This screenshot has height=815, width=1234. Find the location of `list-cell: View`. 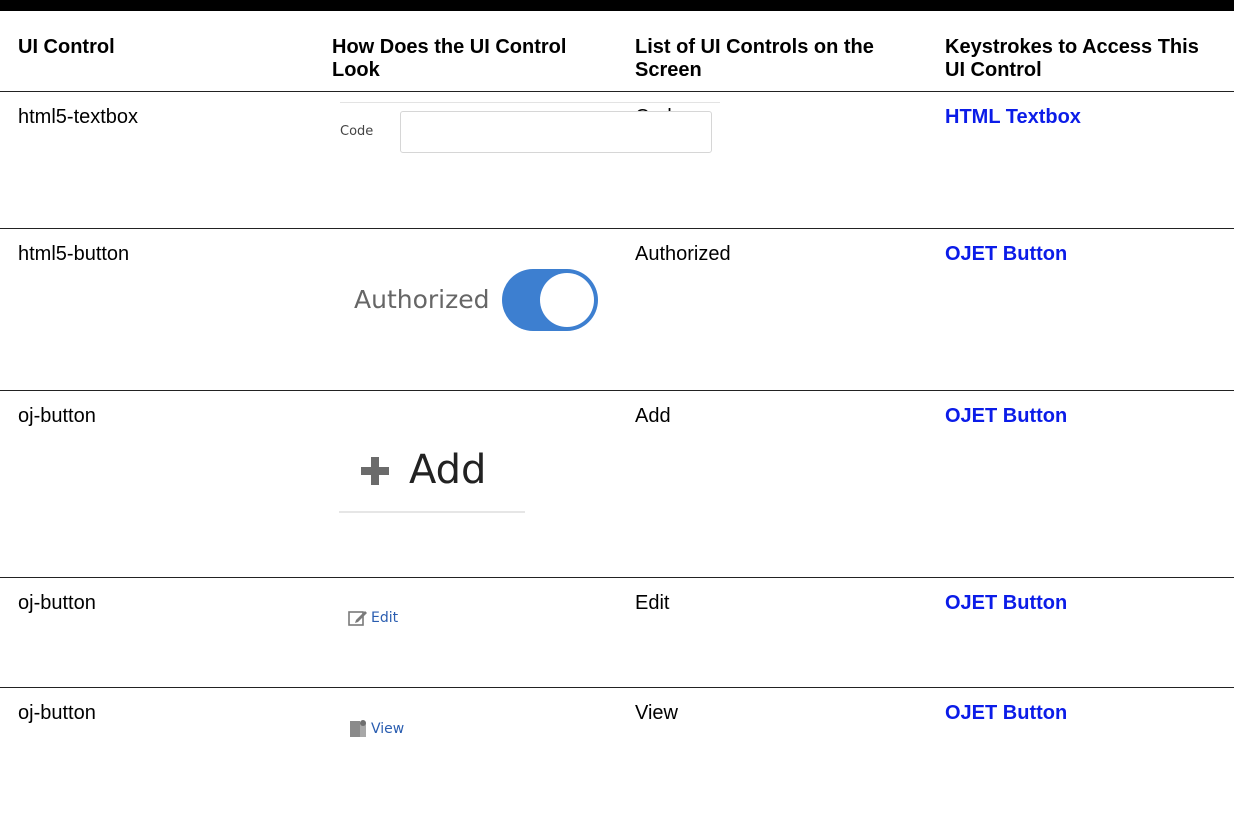

list-cell: View is located at coordinates (656, 712).